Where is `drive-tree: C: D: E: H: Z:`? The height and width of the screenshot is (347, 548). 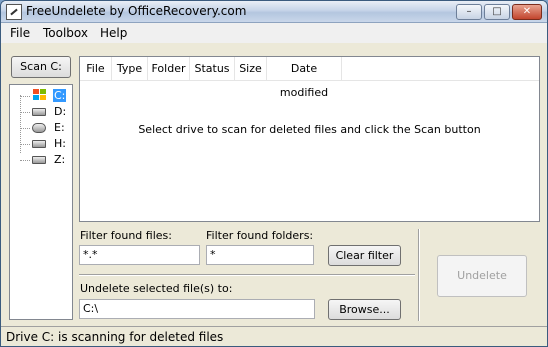
drive-tree: C: D: E: H: Z: is located at coordinates (41, 202).